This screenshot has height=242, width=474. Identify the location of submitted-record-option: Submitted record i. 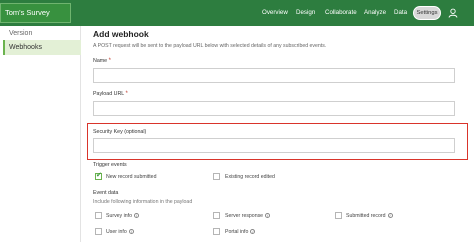
(369, 216).